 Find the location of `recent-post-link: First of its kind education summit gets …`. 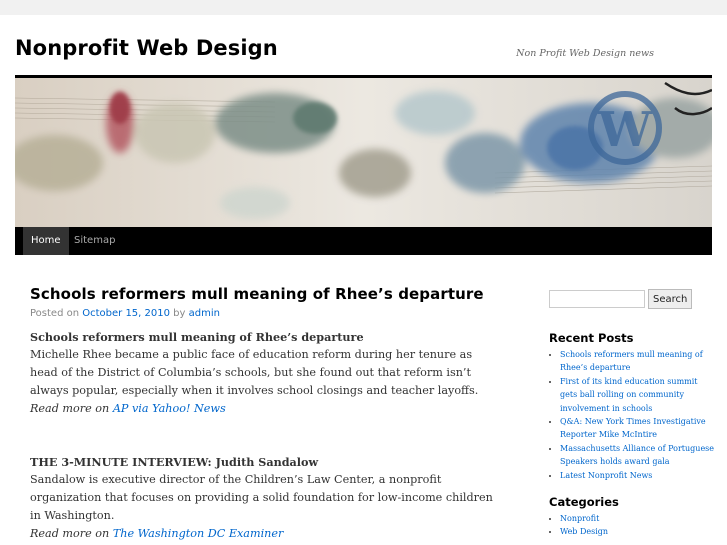

recent-post-link: First of its kind education summit gets … is located at coordinates (629, 395).